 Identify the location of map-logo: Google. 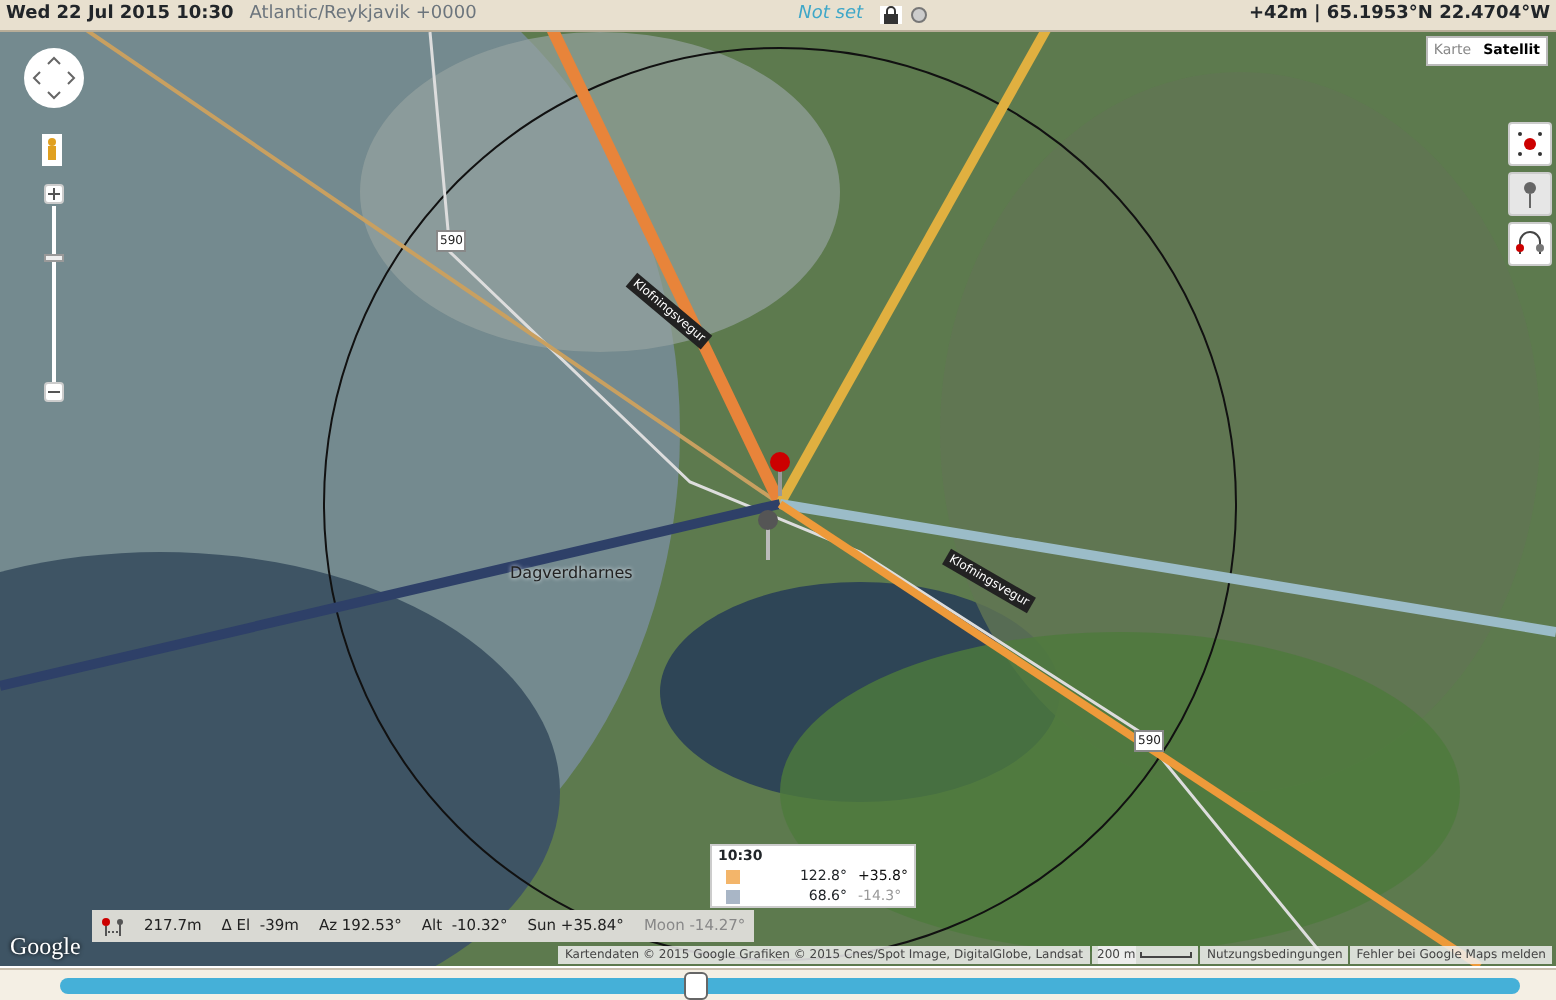
(45, 947).